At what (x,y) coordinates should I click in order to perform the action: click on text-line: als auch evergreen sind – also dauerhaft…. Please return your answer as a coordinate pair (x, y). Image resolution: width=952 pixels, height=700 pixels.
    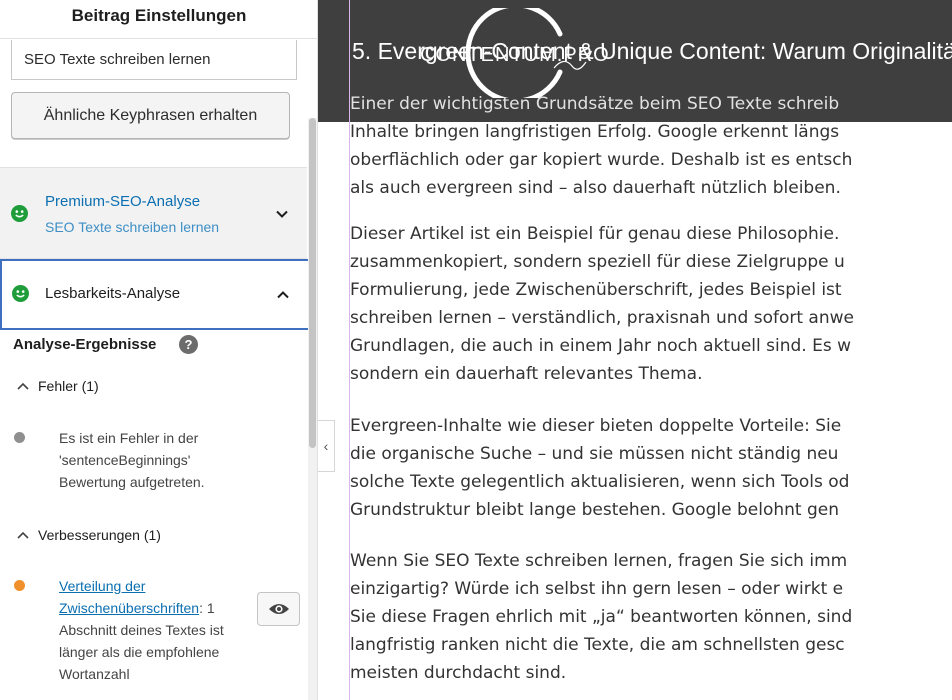
    Looking at the image, I should click on (595, 188).